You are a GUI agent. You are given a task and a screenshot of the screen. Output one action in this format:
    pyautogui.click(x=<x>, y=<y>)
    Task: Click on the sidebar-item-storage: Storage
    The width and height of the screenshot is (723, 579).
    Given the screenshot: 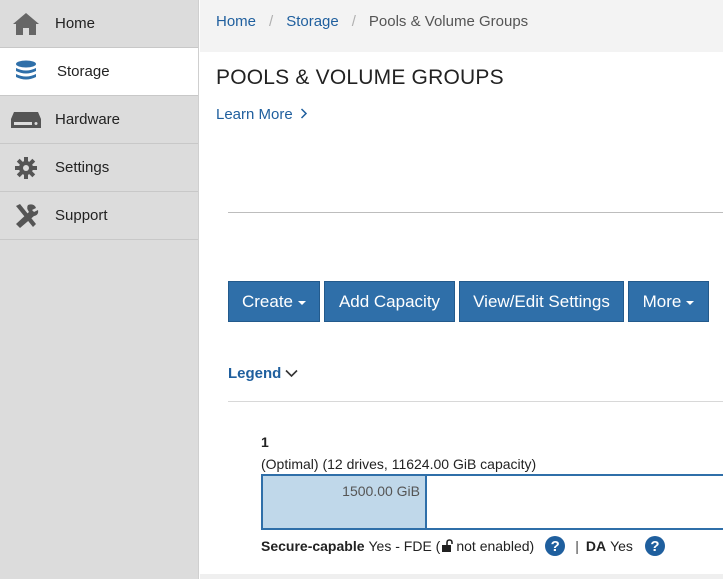 What is the action you would take?
    pyautogui.click(x=99, y=72)
    